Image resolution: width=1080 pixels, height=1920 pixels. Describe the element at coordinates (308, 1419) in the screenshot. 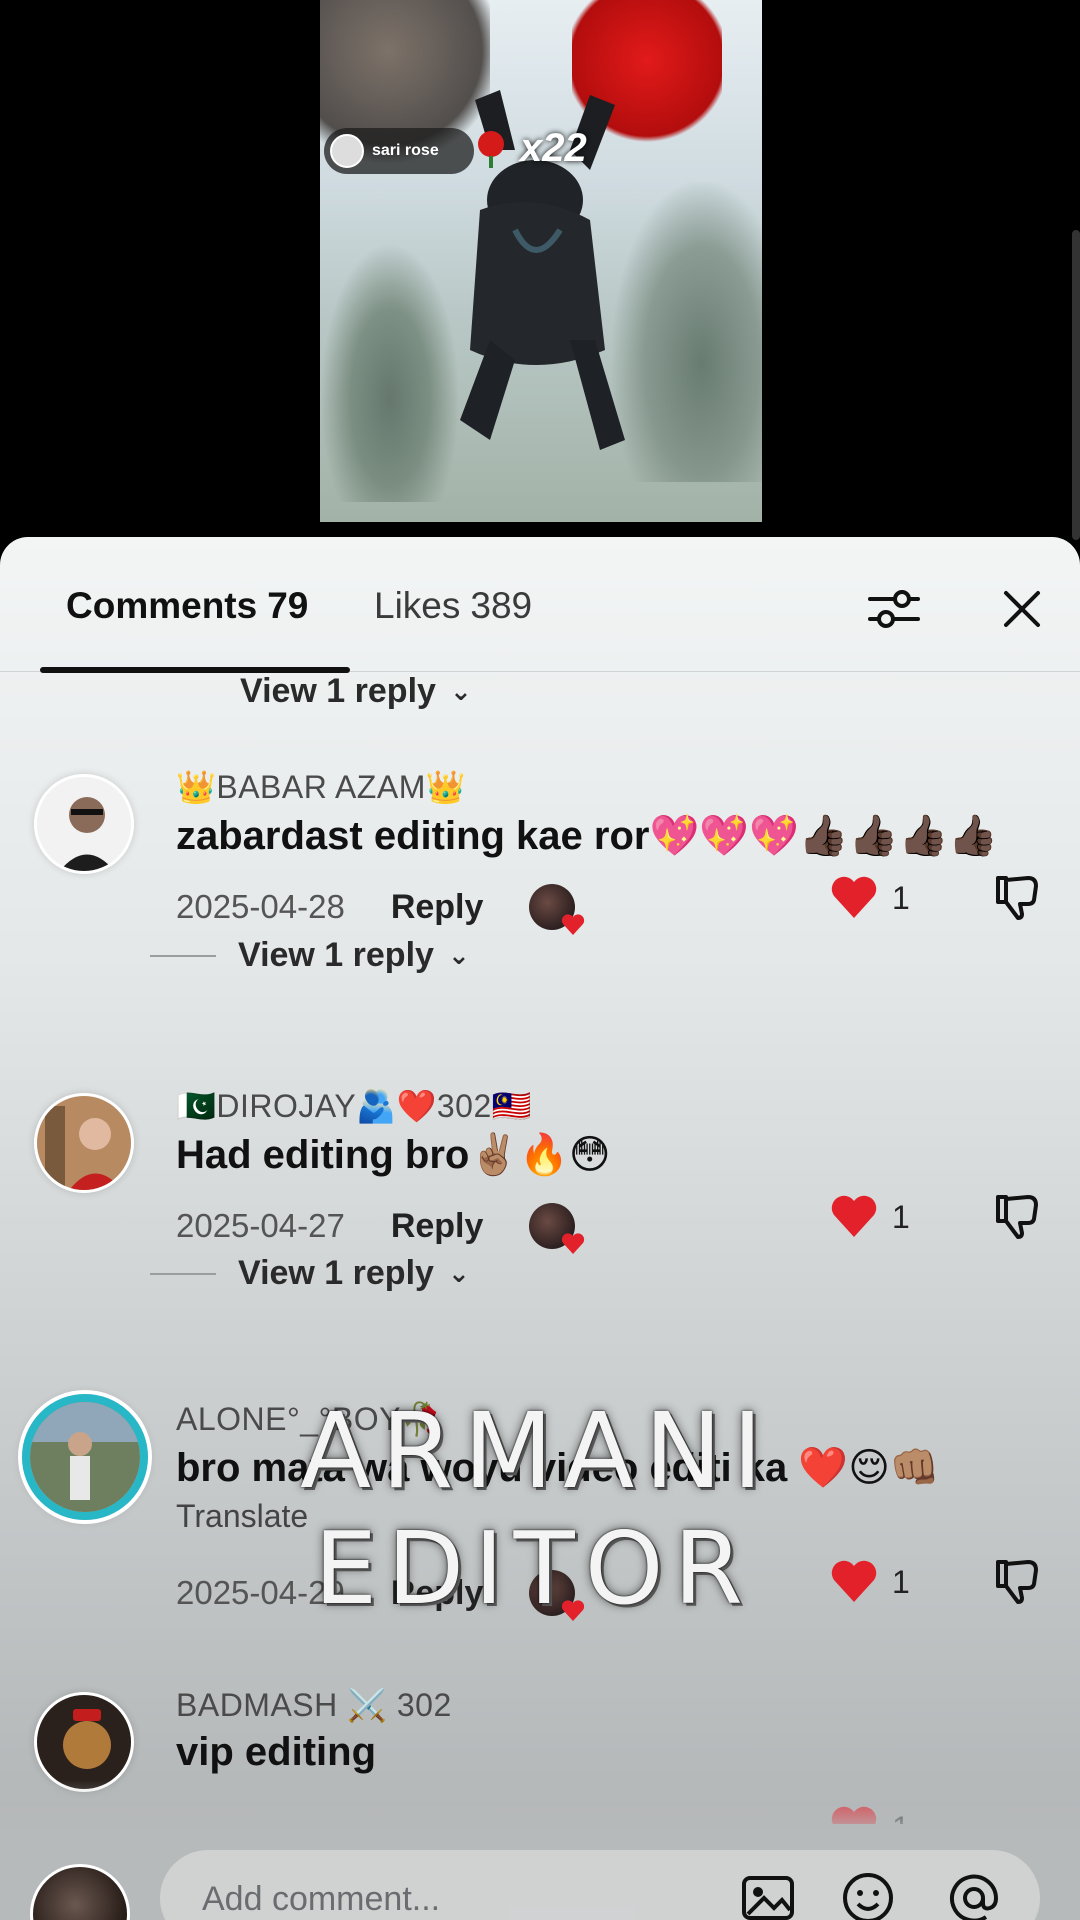

I see `comment-username: ALONE°_°BOY🥀` at that location.